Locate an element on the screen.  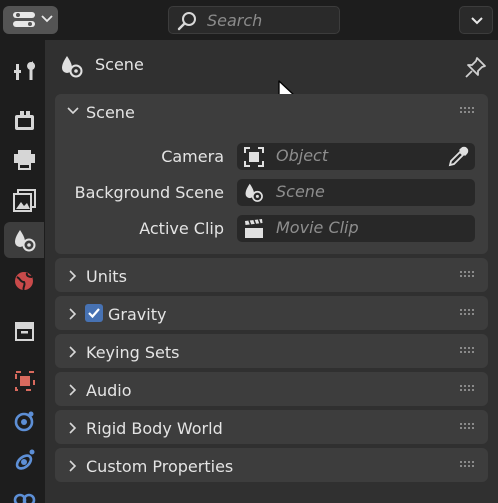
object-box-icon is located at coordinates (254, 157).